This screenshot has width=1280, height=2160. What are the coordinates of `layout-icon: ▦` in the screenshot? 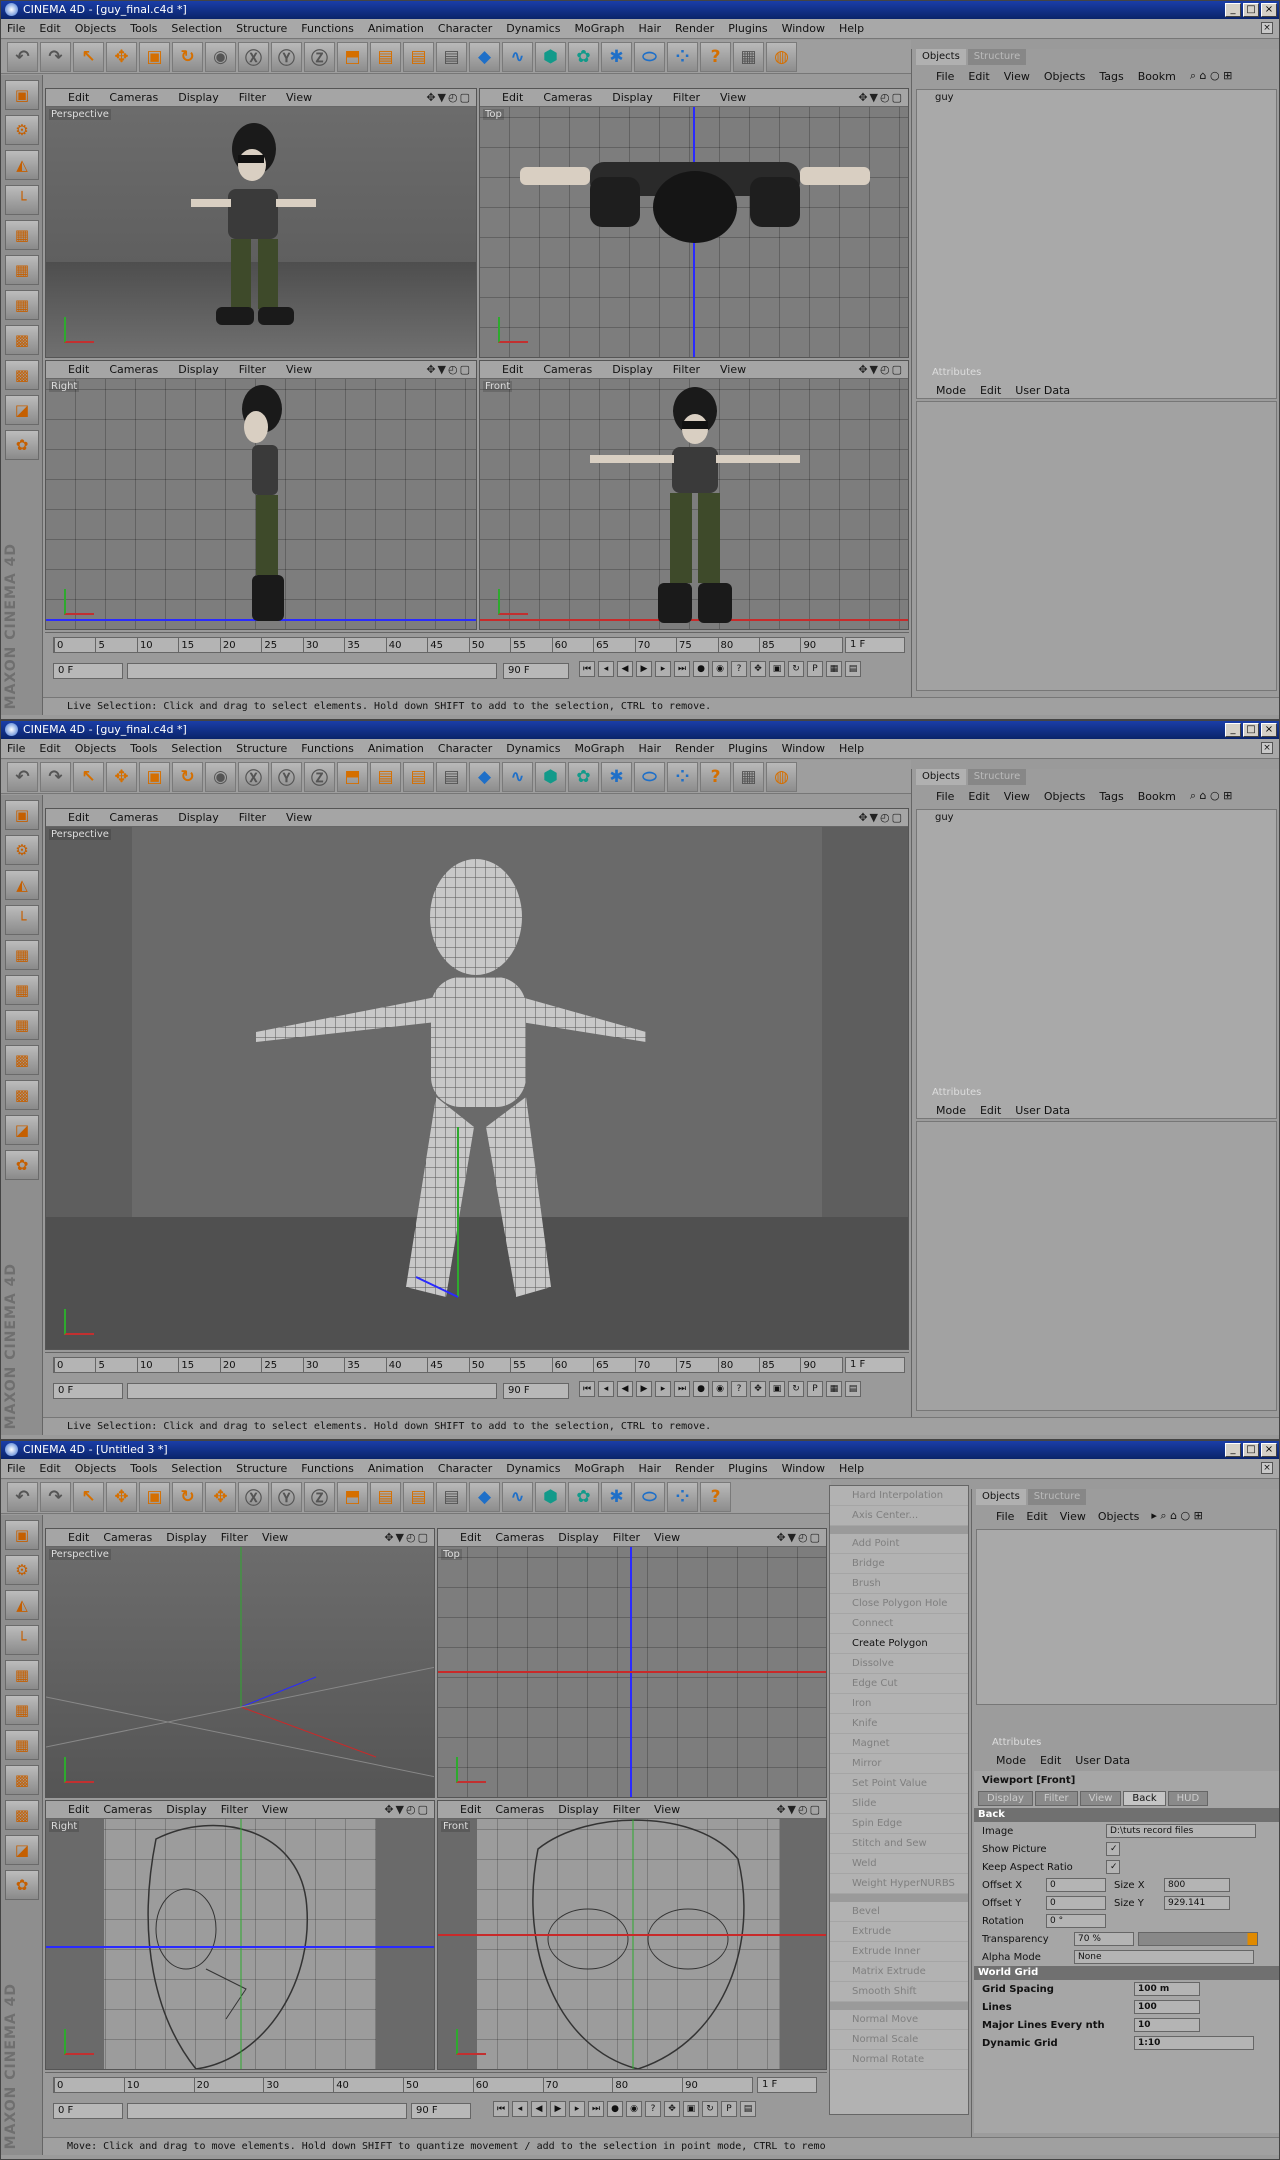 It's located at (748, 56).